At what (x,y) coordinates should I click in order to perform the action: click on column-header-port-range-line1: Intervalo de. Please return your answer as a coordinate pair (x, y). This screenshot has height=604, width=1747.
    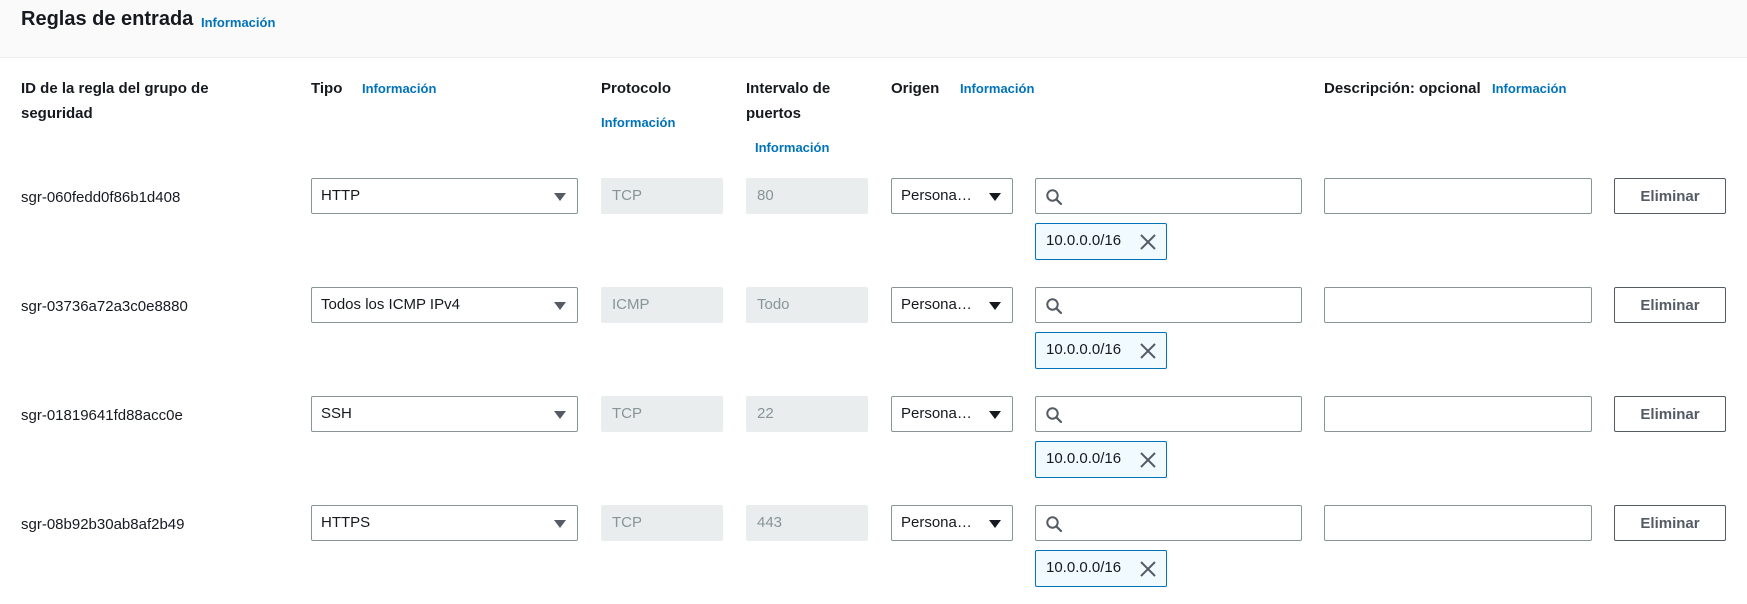
    Looking at the image, I should click on (788, 88).